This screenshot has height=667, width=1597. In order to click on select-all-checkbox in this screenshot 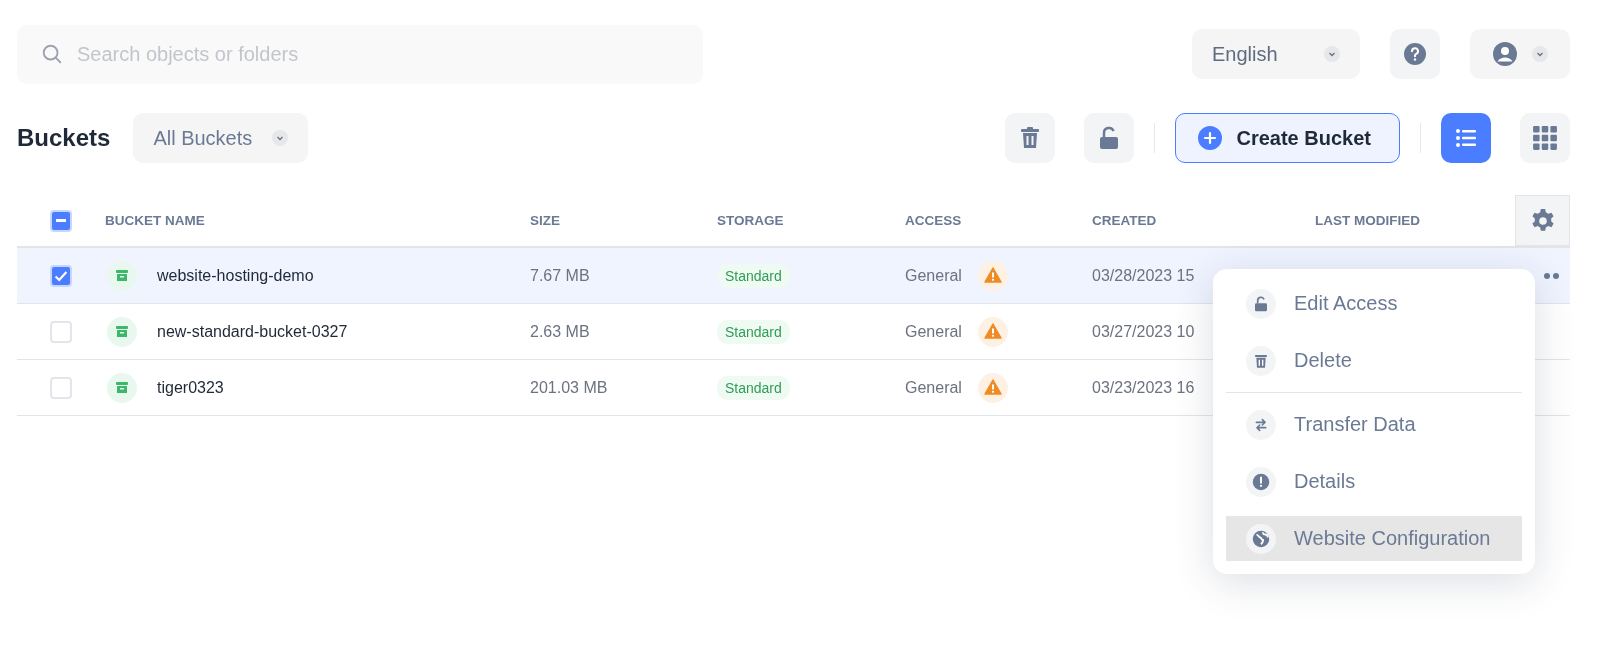, I will do `click(61, 220)`.